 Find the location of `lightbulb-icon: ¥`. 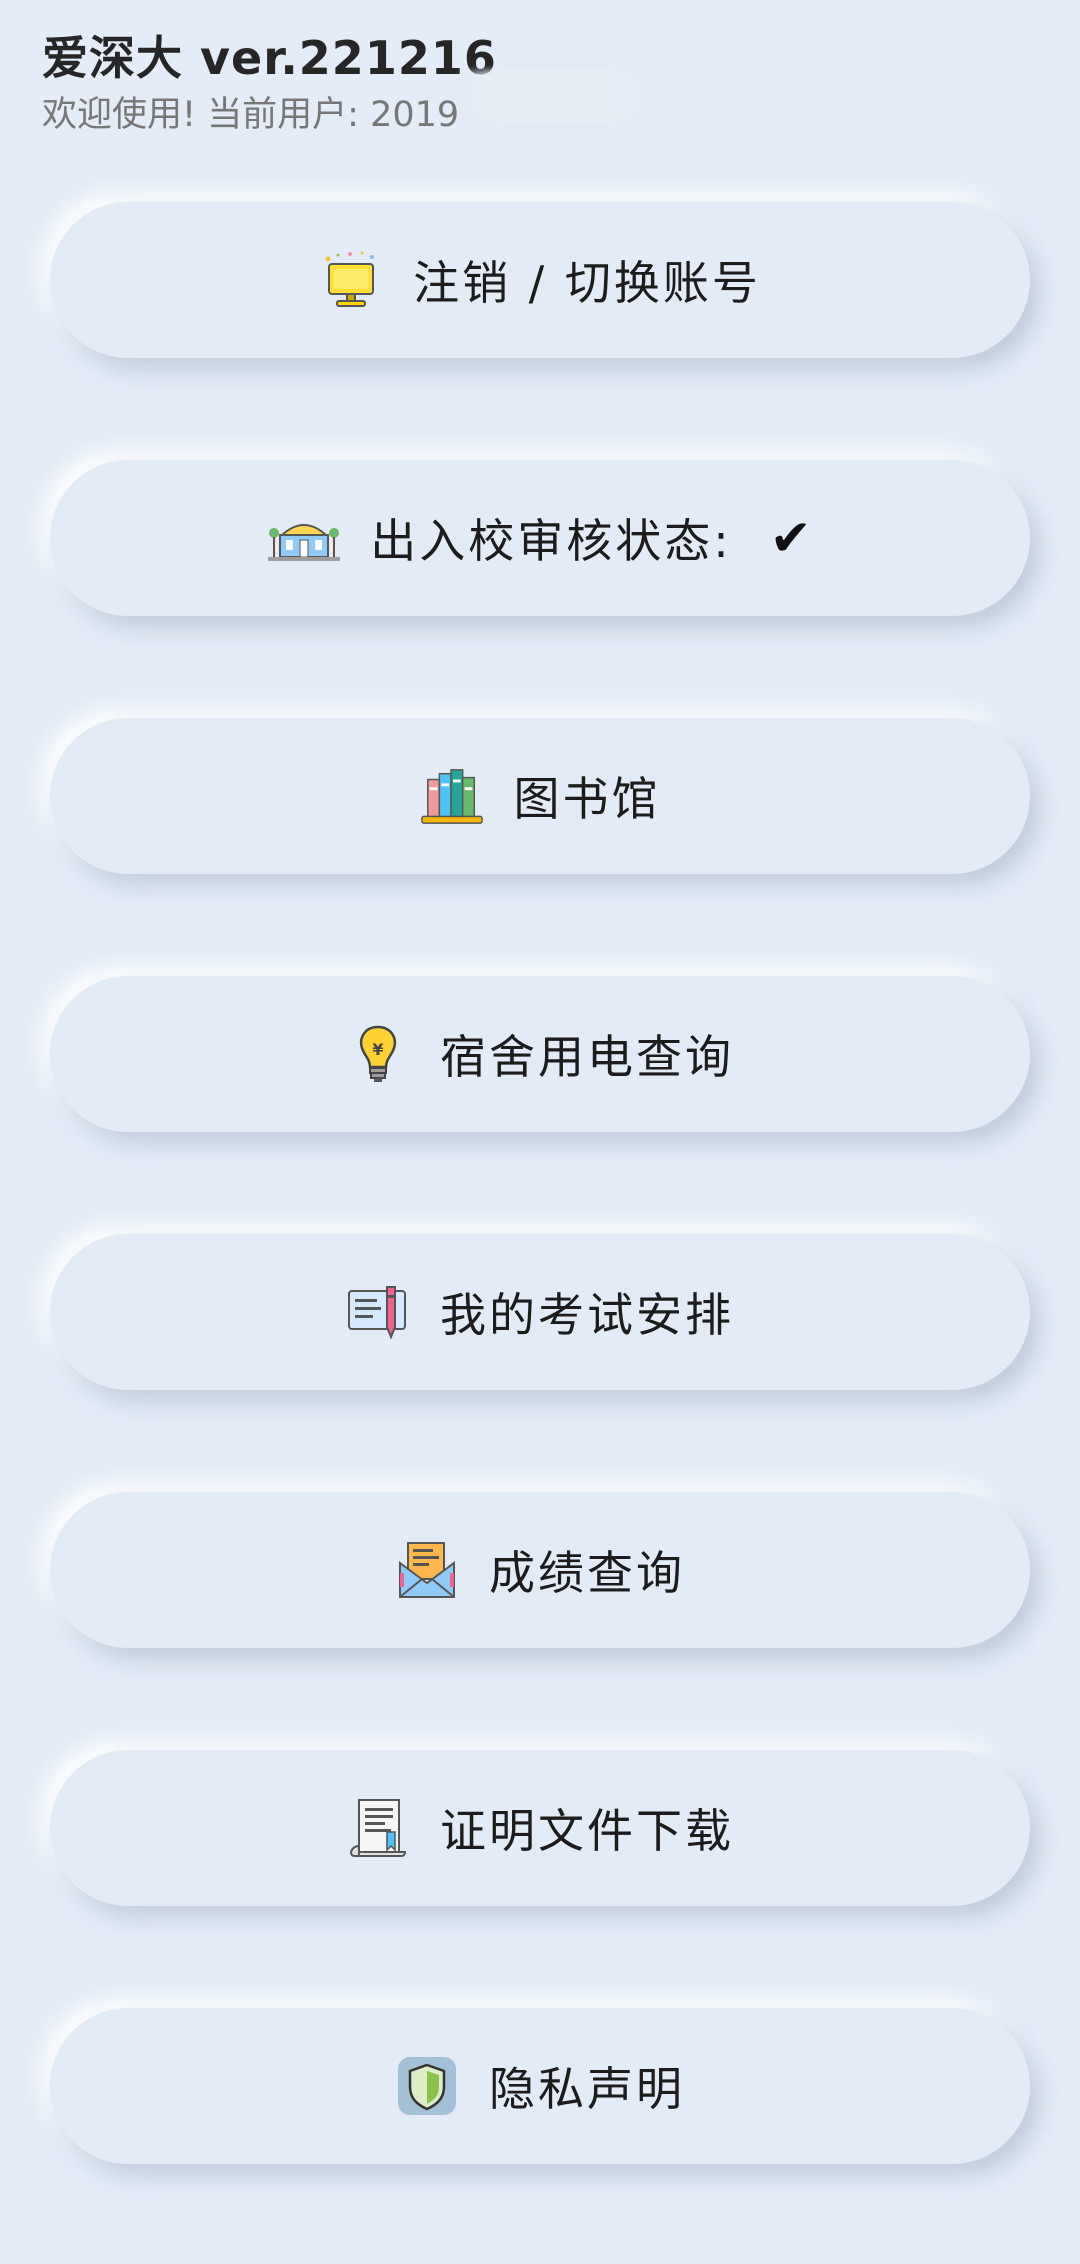

lightbulb-icon: ¥ is located at coordinates (378, 1054).